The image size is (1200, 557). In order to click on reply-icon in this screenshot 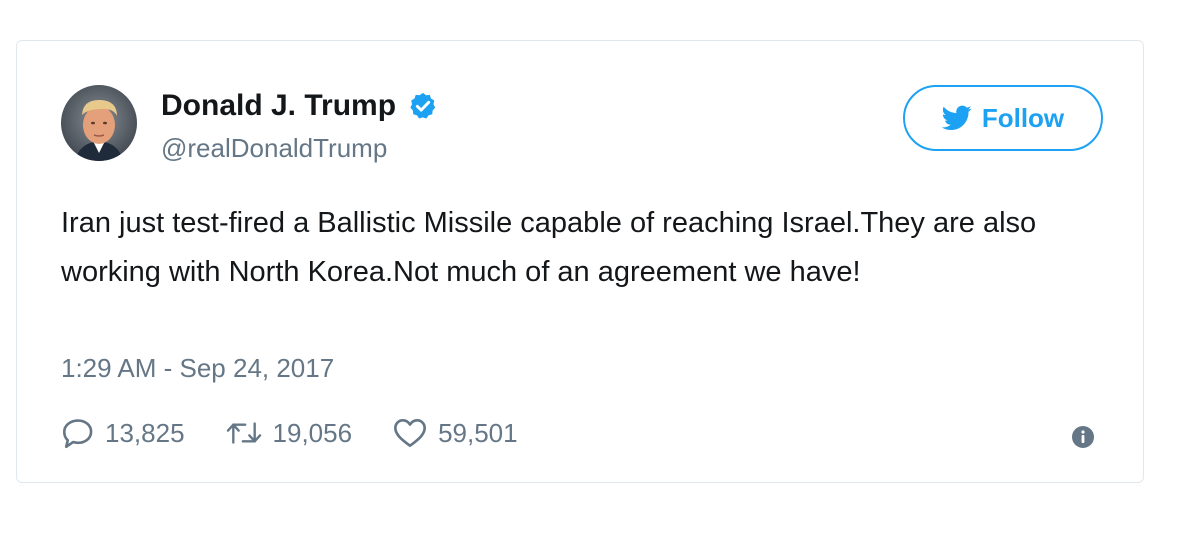, I will do `click(77, 434)`.